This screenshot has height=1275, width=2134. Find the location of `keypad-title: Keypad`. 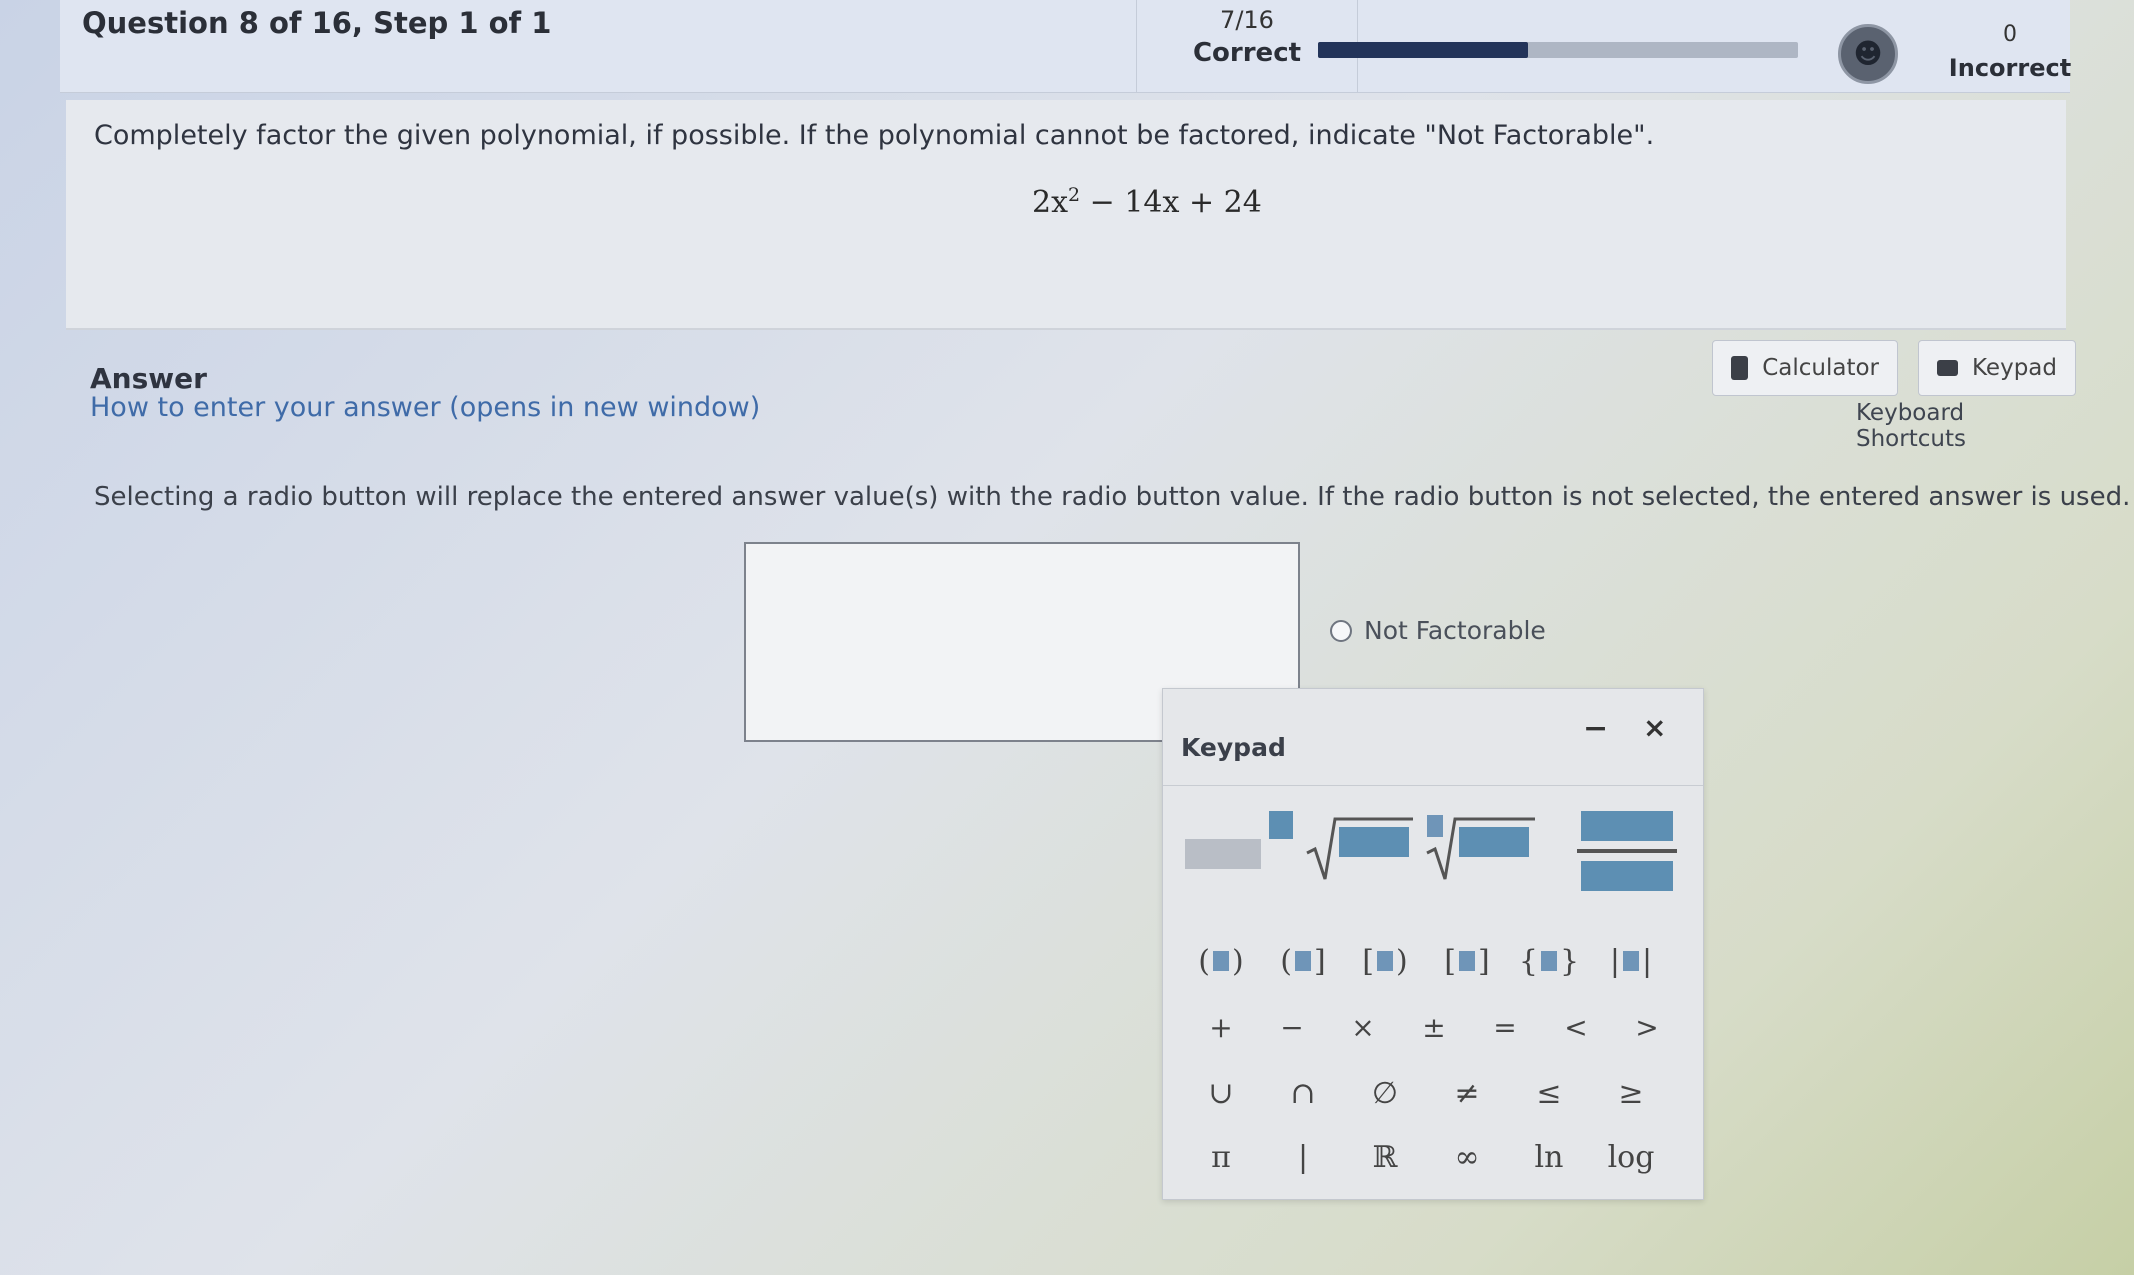

keypad-title: Keypad is located at coordinates (1233, 747).